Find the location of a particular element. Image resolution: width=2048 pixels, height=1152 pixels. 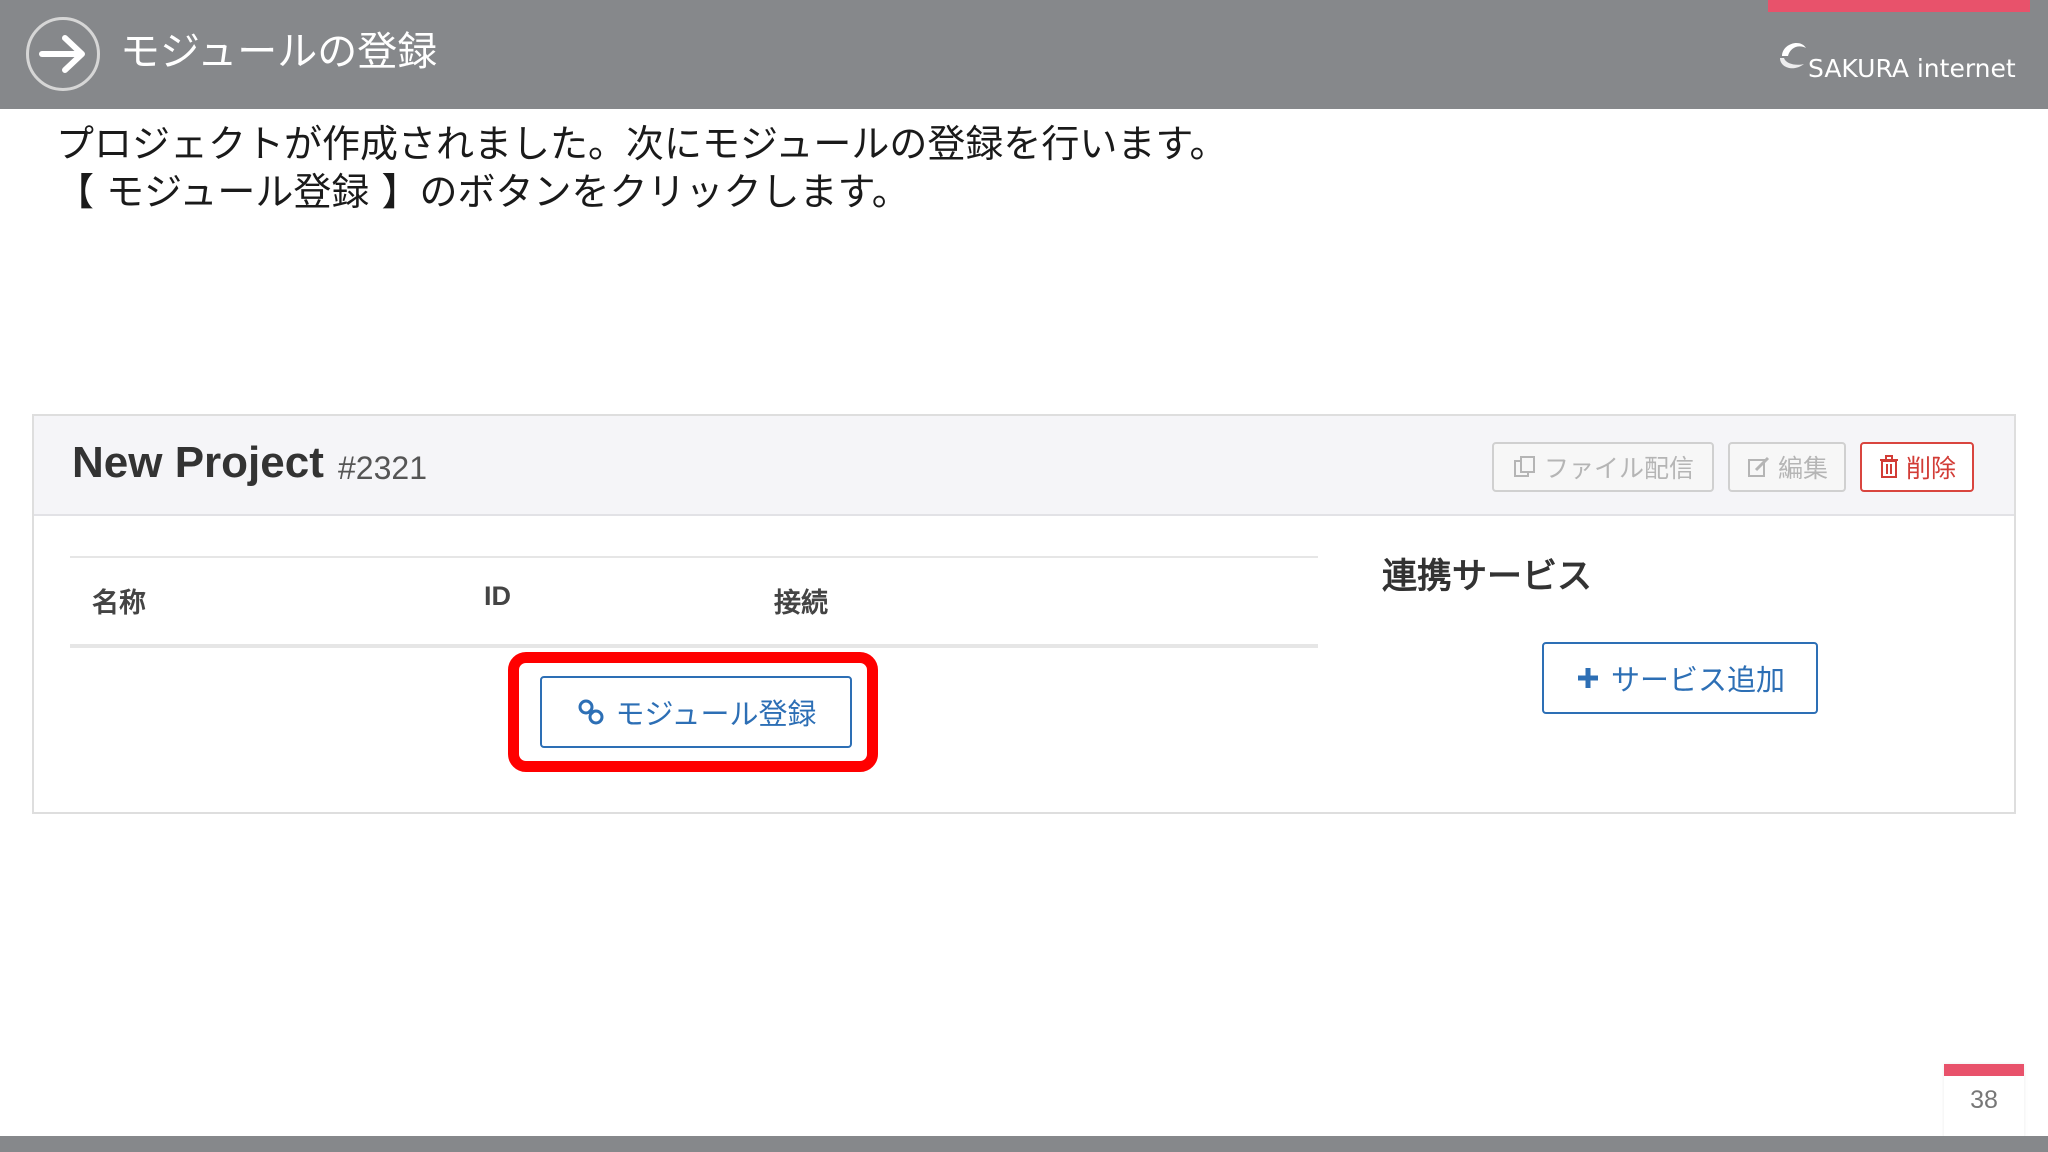

page-number-accent is located at coordinates (1984, 1070).